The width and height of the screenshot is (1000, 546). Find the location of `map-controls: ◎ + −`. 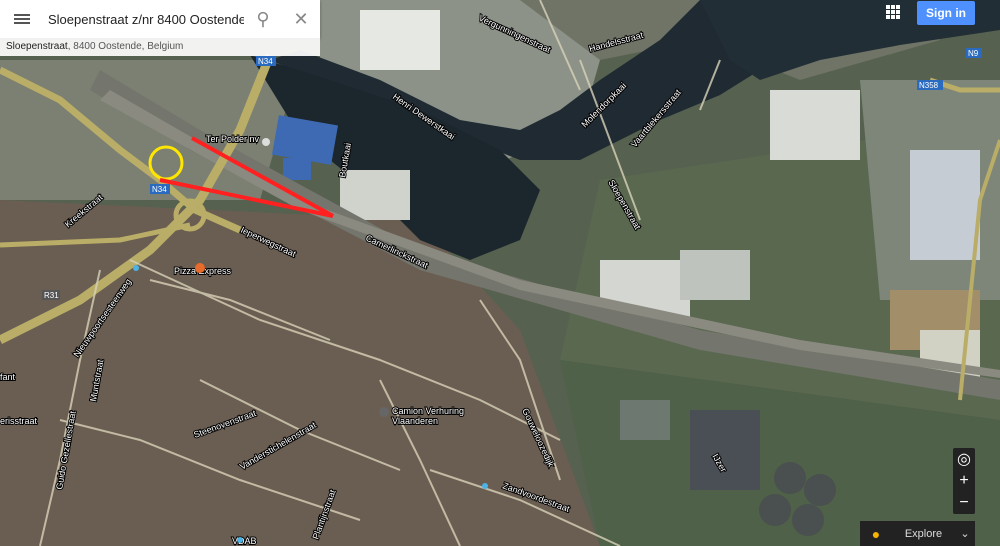

map-controls: ◎ + − is located at coordinates (964, 481).